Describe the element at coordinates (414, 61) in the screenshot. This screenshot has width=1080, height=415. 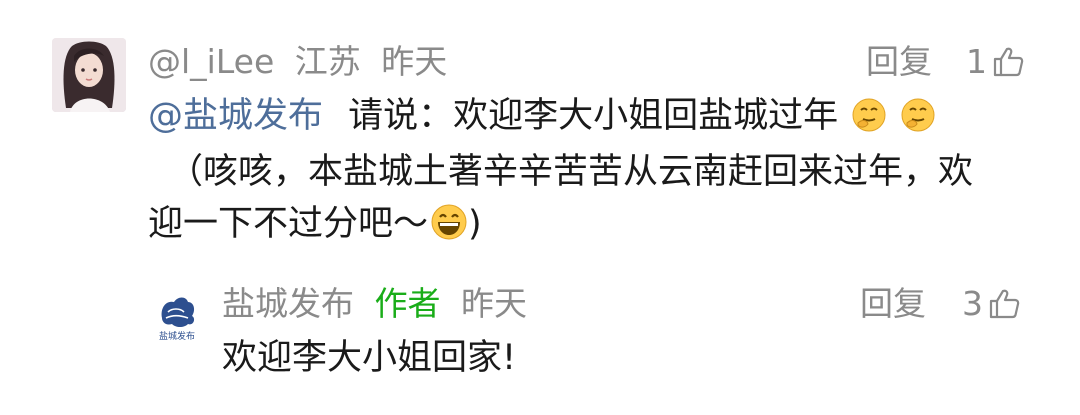
I see `comment-time: 昨天` at that location.